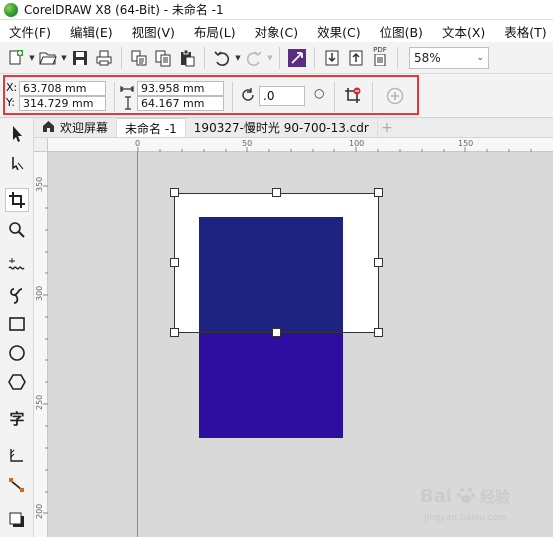 This screenshot has width=553, height=537. I want to click on export-icon, so click(356, 58).